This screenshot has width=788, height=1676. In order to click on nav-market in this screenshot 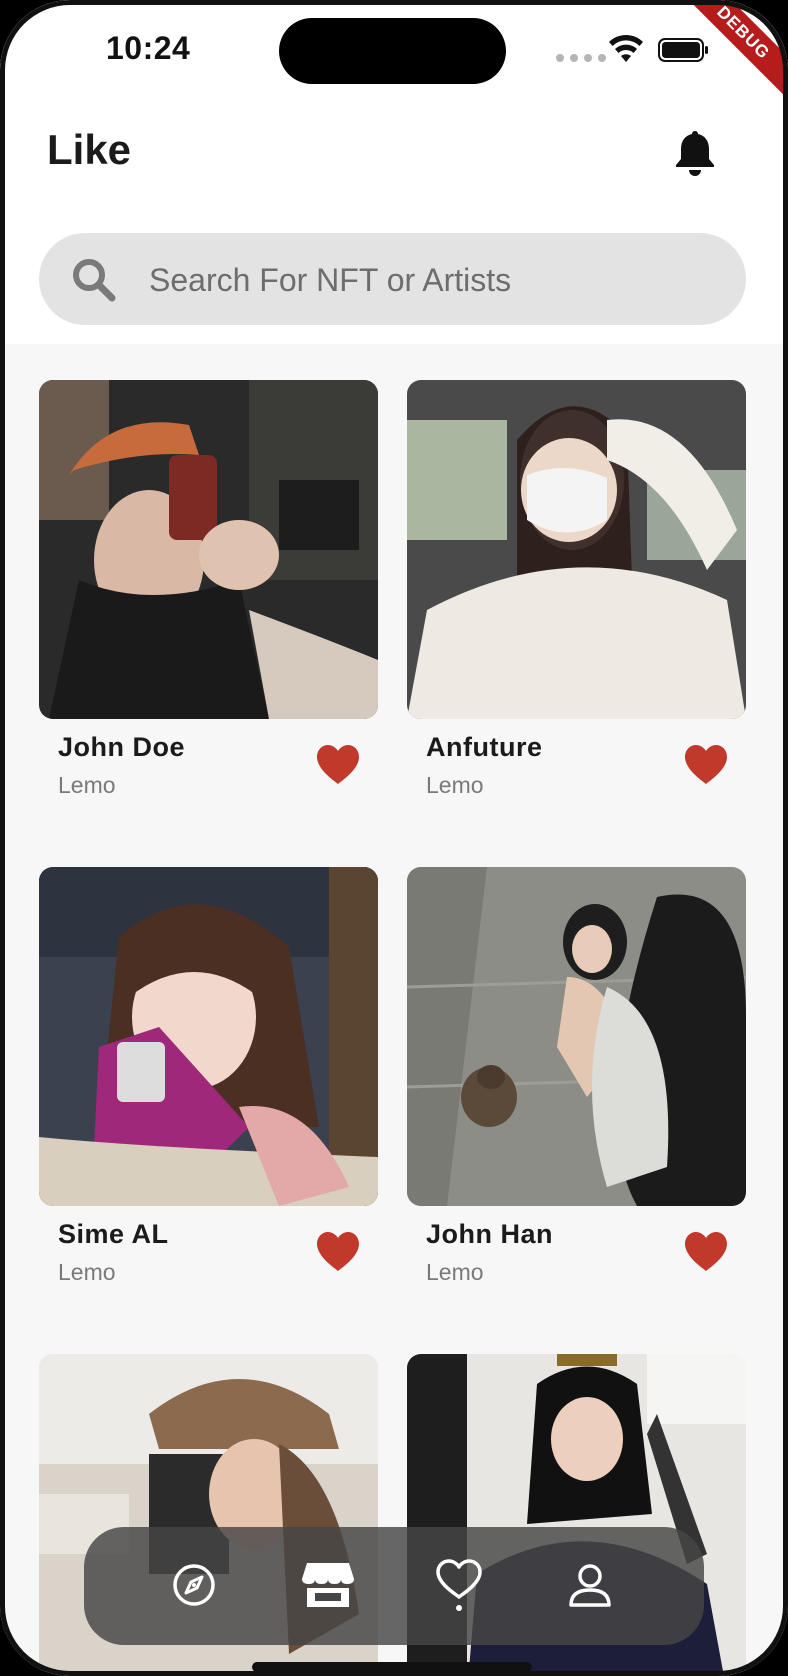, I will do `click(328, 1585)`.